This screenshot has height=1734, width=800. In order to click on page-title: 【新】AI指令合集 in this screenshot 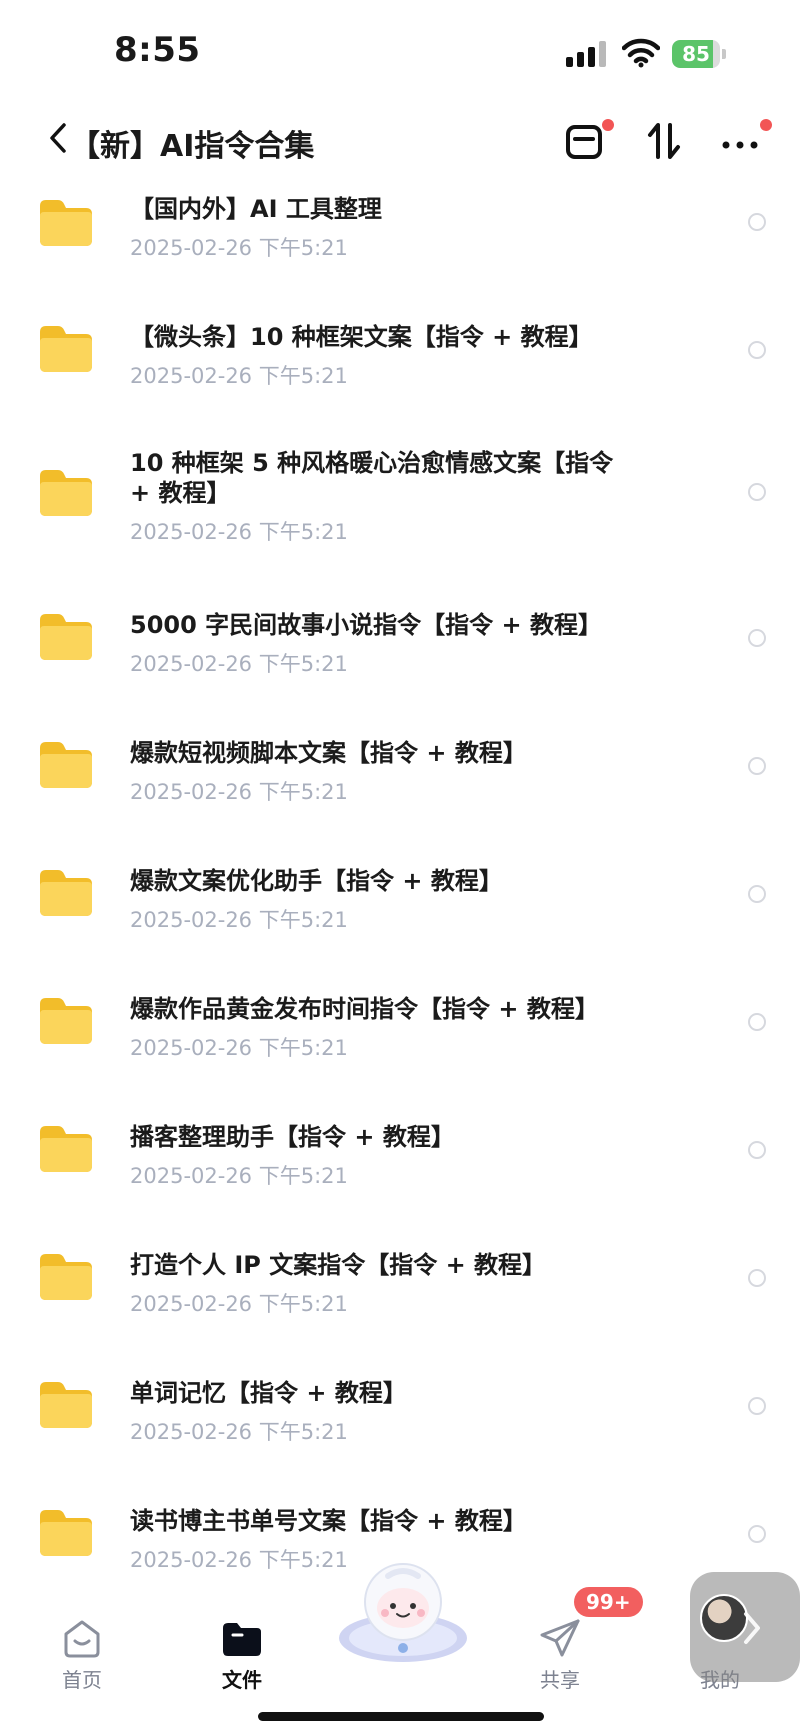, I will do `click(192, 146)`.